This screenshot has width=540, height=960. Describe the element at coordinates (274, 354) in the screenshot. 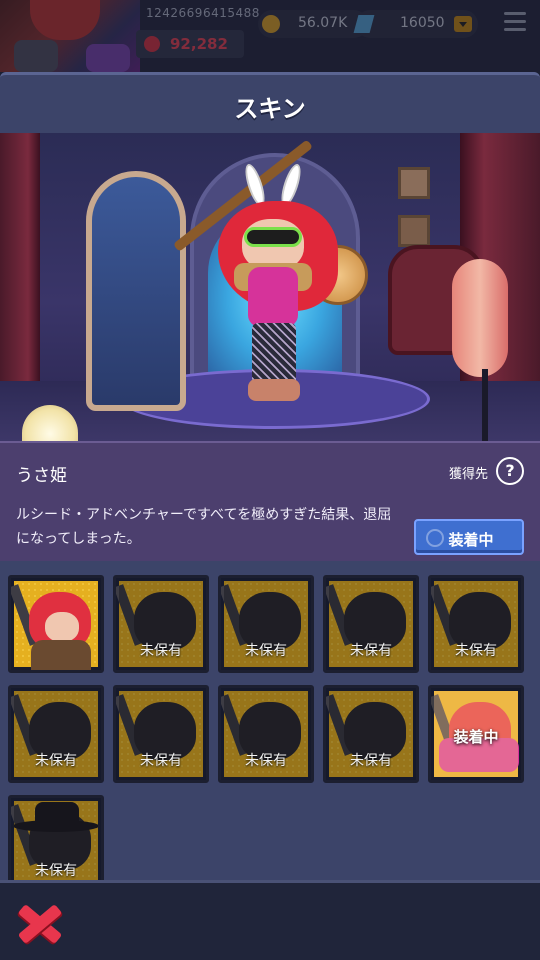

I see `character-legs` at that location.